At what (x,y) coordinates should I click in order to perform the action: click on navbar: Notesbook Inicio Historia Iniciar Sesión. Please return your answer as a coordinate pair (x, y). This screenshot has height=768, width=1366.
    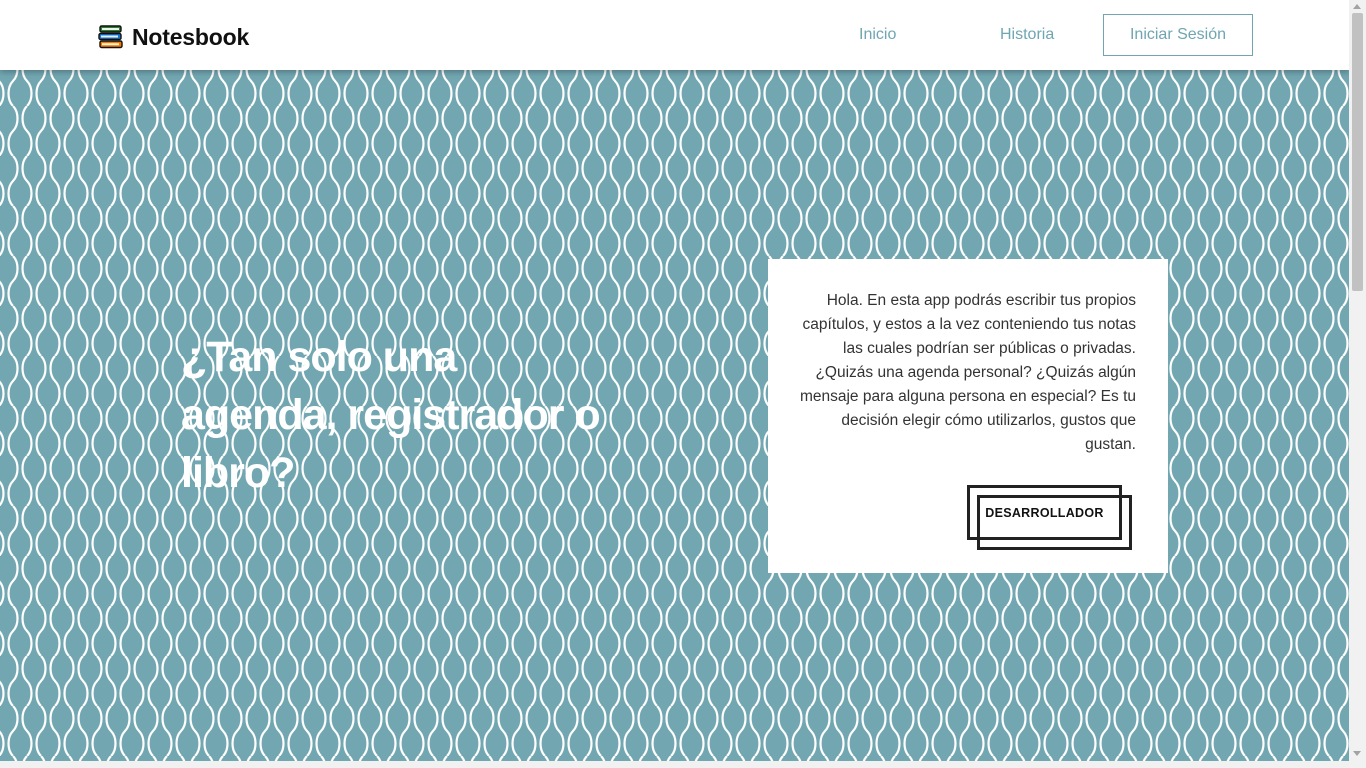
    Looking at the image, I should click on (674, 35).